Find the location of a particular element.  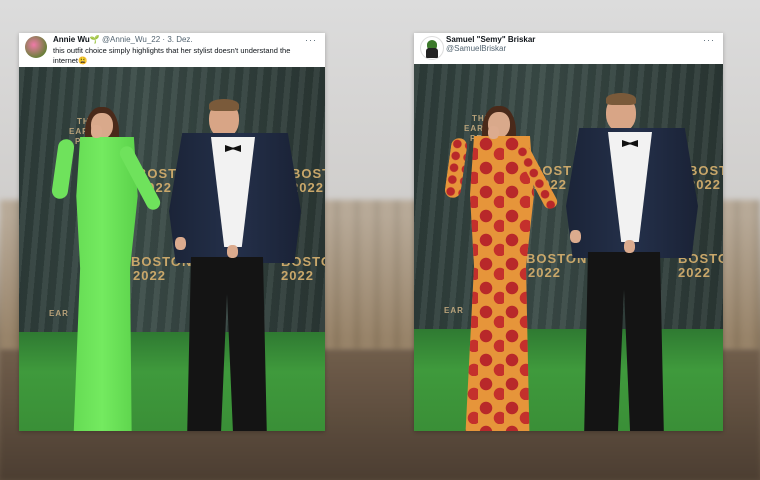

tweet-date: 3. Dez. is located at coordinates (179, 39).